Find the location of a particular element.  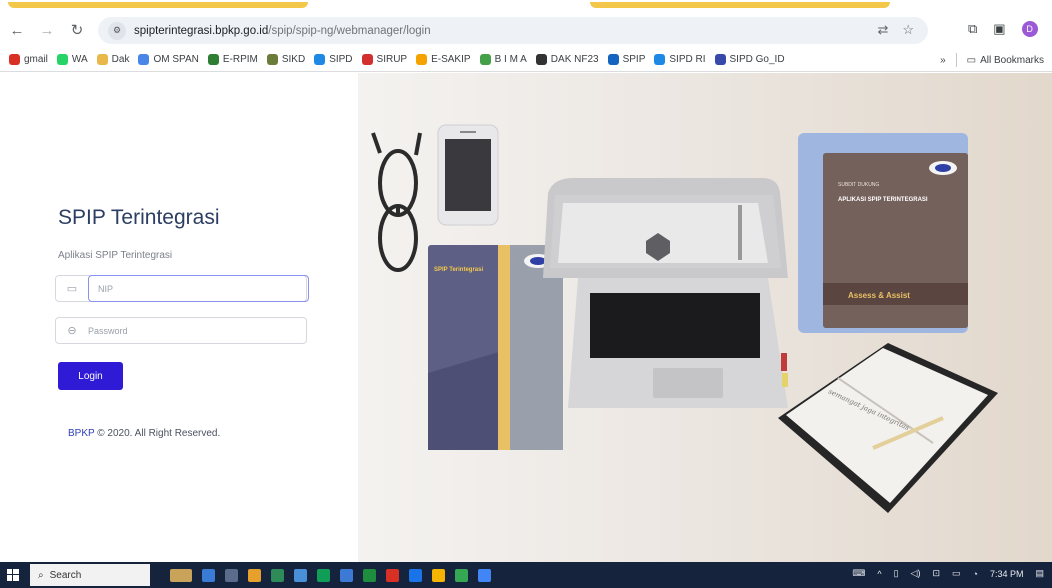

all-bookmarks: All Bookmarks is located at coordinates (1012, 60).